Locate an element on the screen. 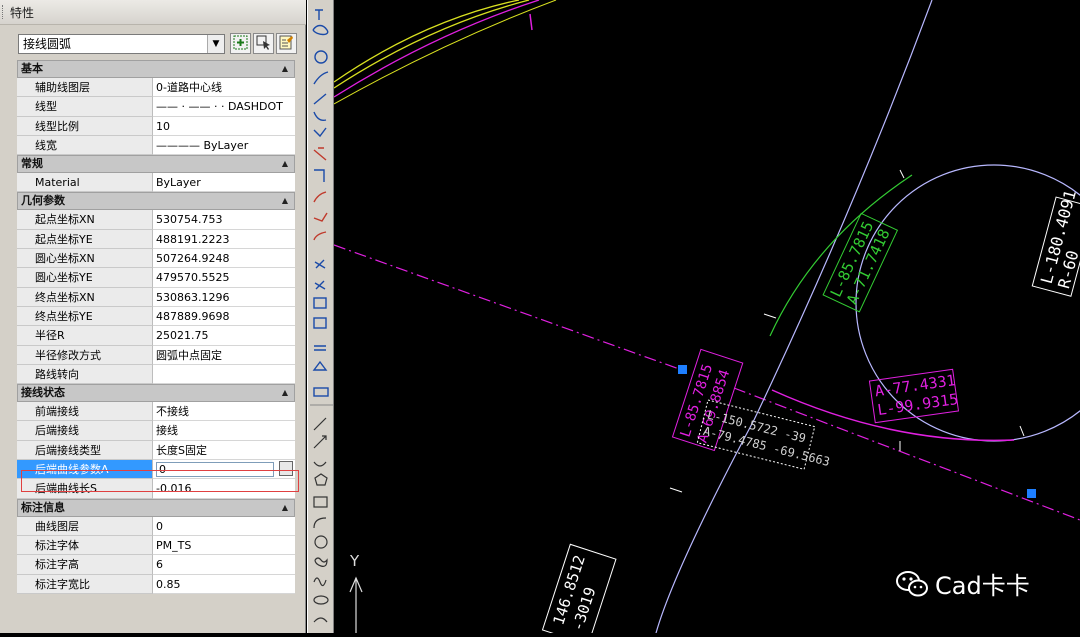  property-label: 圆心坐标YE is located at coordinates (85, 278).